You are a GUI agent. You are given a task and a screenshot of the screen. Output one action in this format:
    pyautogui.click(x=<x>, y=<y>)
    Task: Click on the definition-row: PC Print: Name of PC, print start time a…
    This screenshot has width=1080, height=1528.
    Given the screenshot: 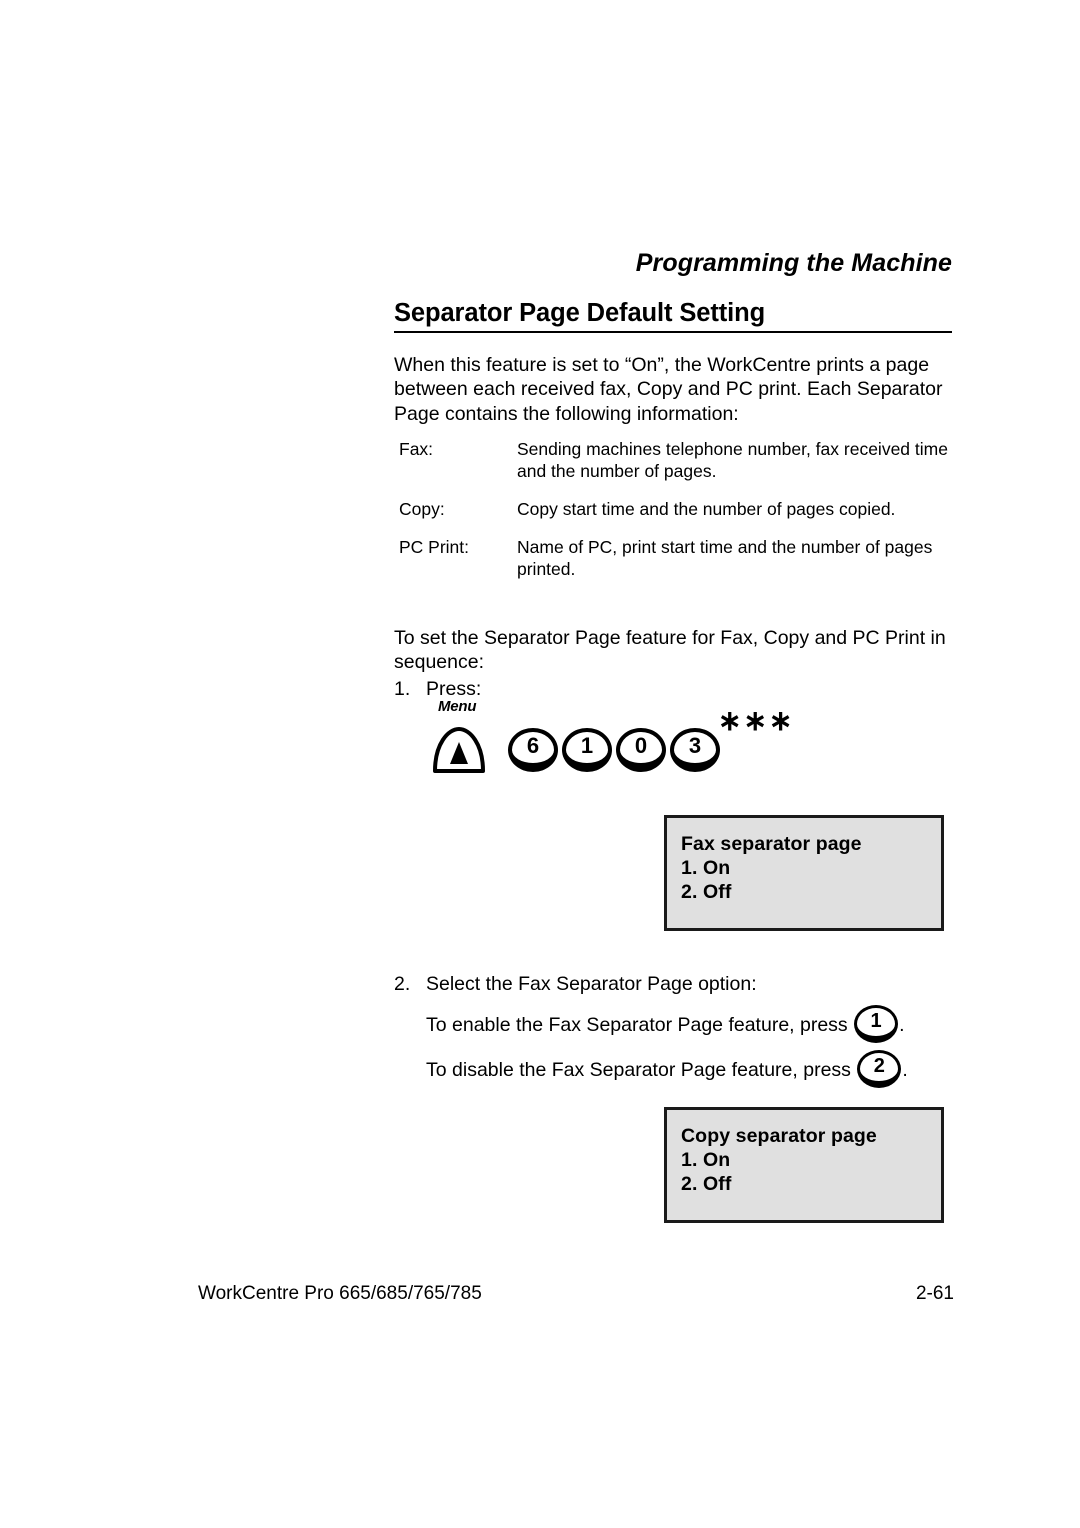 What is the action you would take?
    pyautogui.click(x=679, y=558)
    